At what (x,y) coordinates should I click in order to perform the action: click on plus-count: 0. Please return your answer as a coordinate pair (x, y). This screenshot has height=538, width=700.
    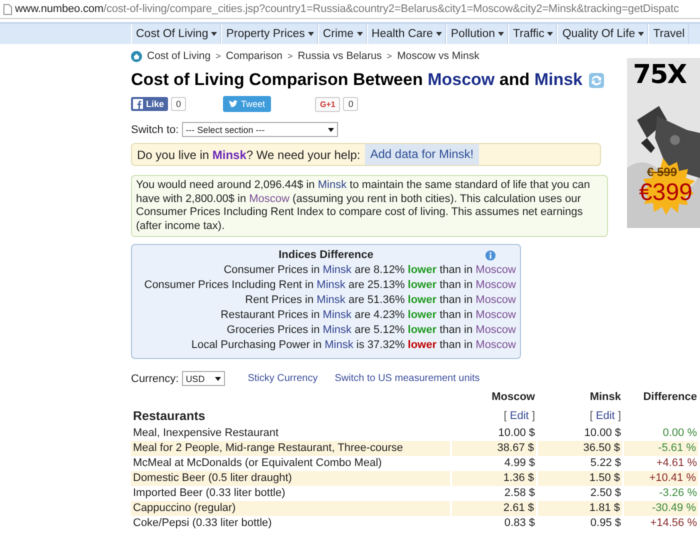
    Looking at the image, I should click on (350, 104).